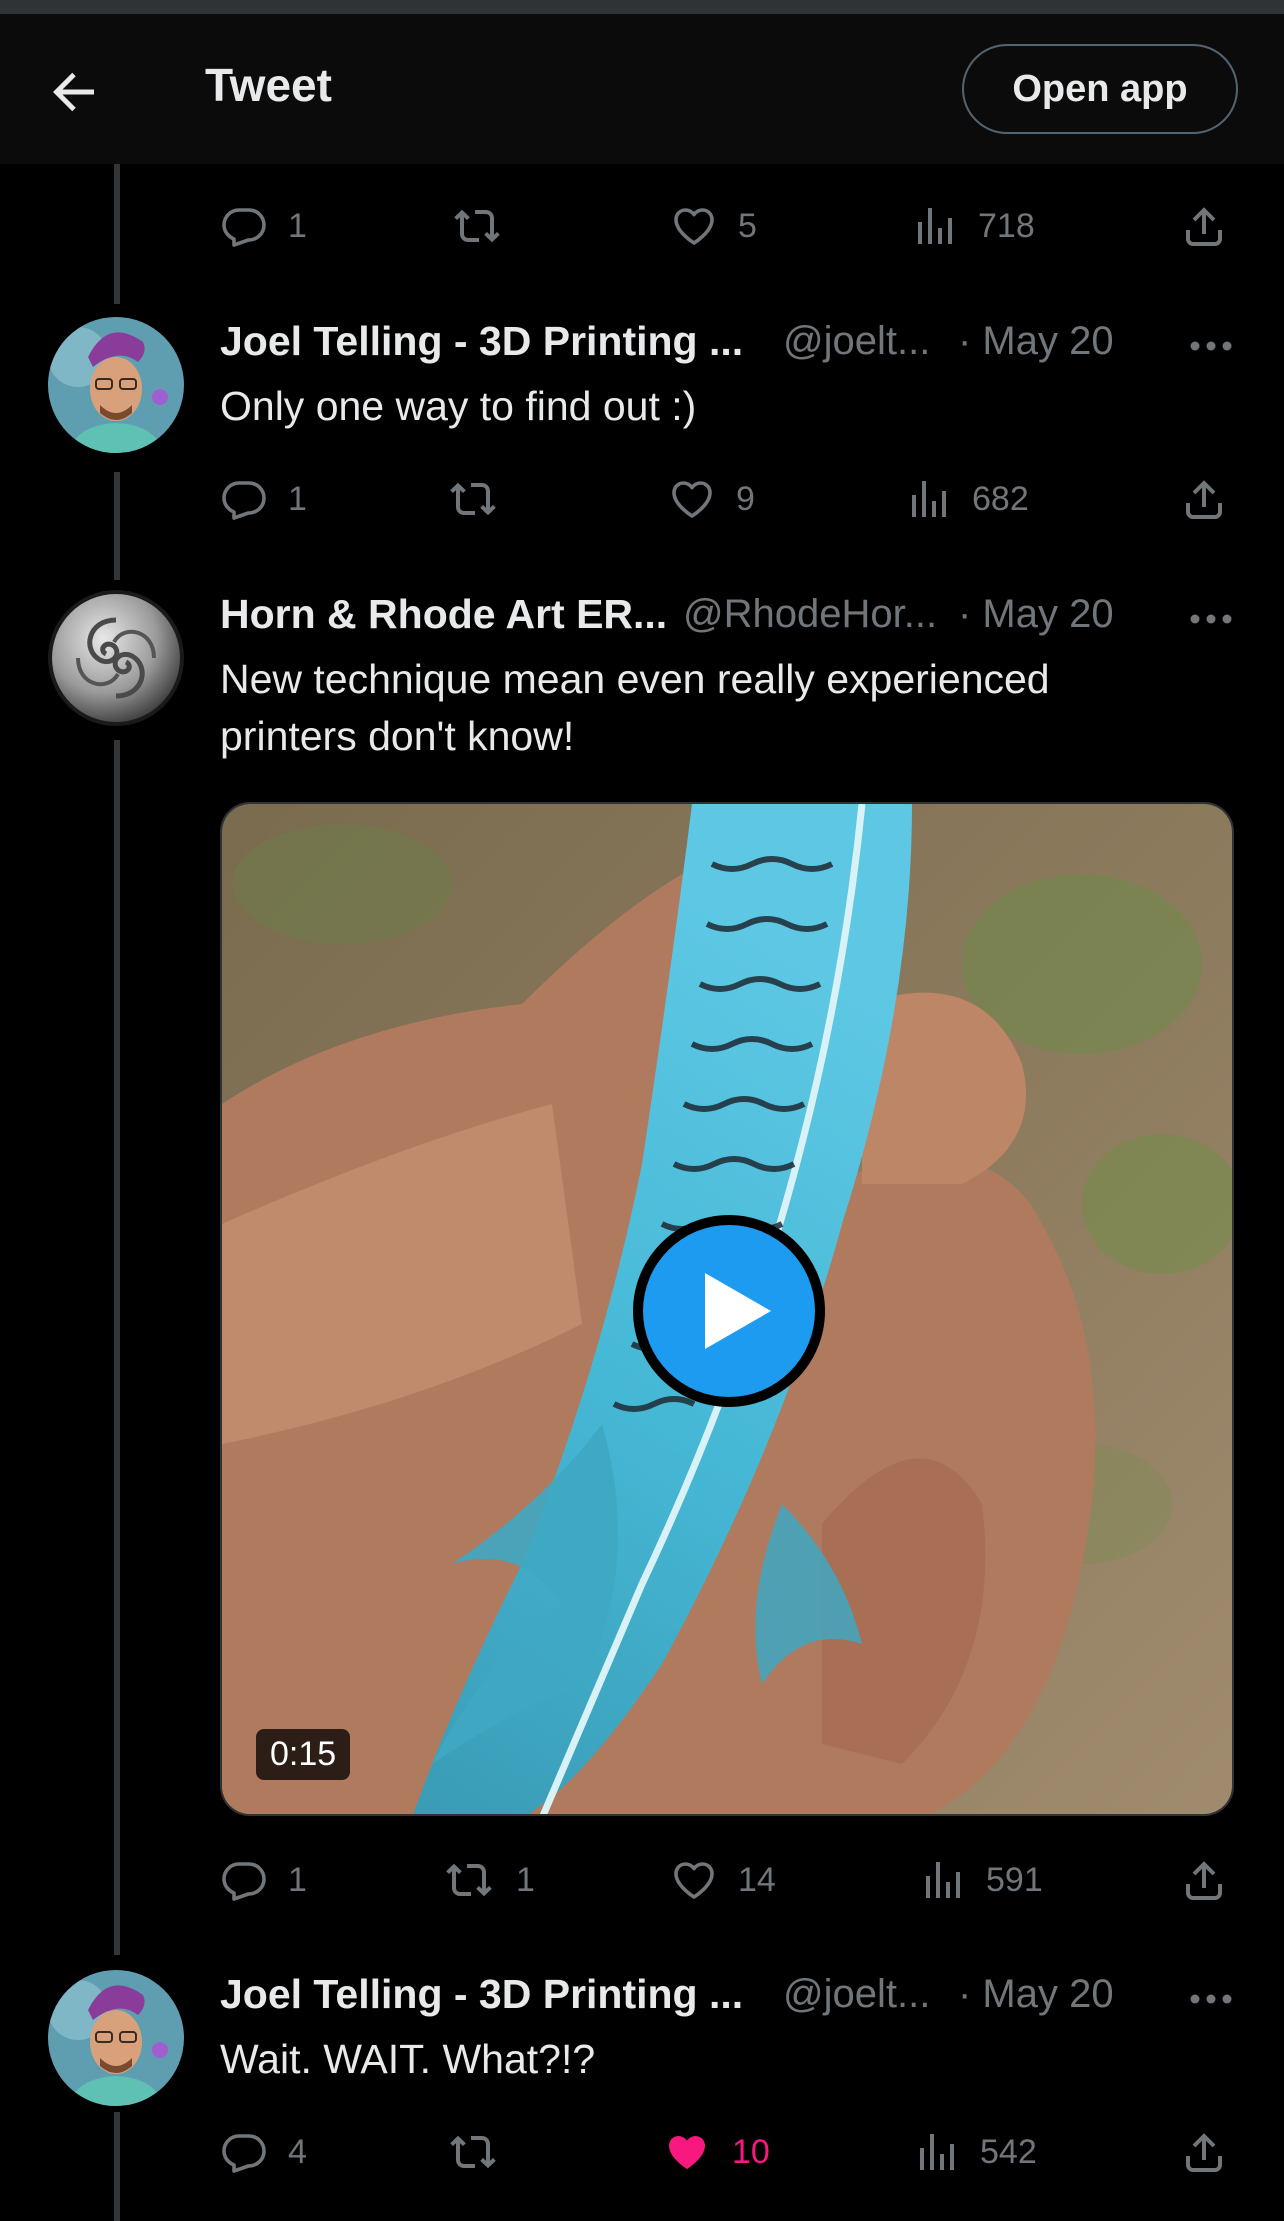  I want to click on like-count: 5, so click(747, 225).